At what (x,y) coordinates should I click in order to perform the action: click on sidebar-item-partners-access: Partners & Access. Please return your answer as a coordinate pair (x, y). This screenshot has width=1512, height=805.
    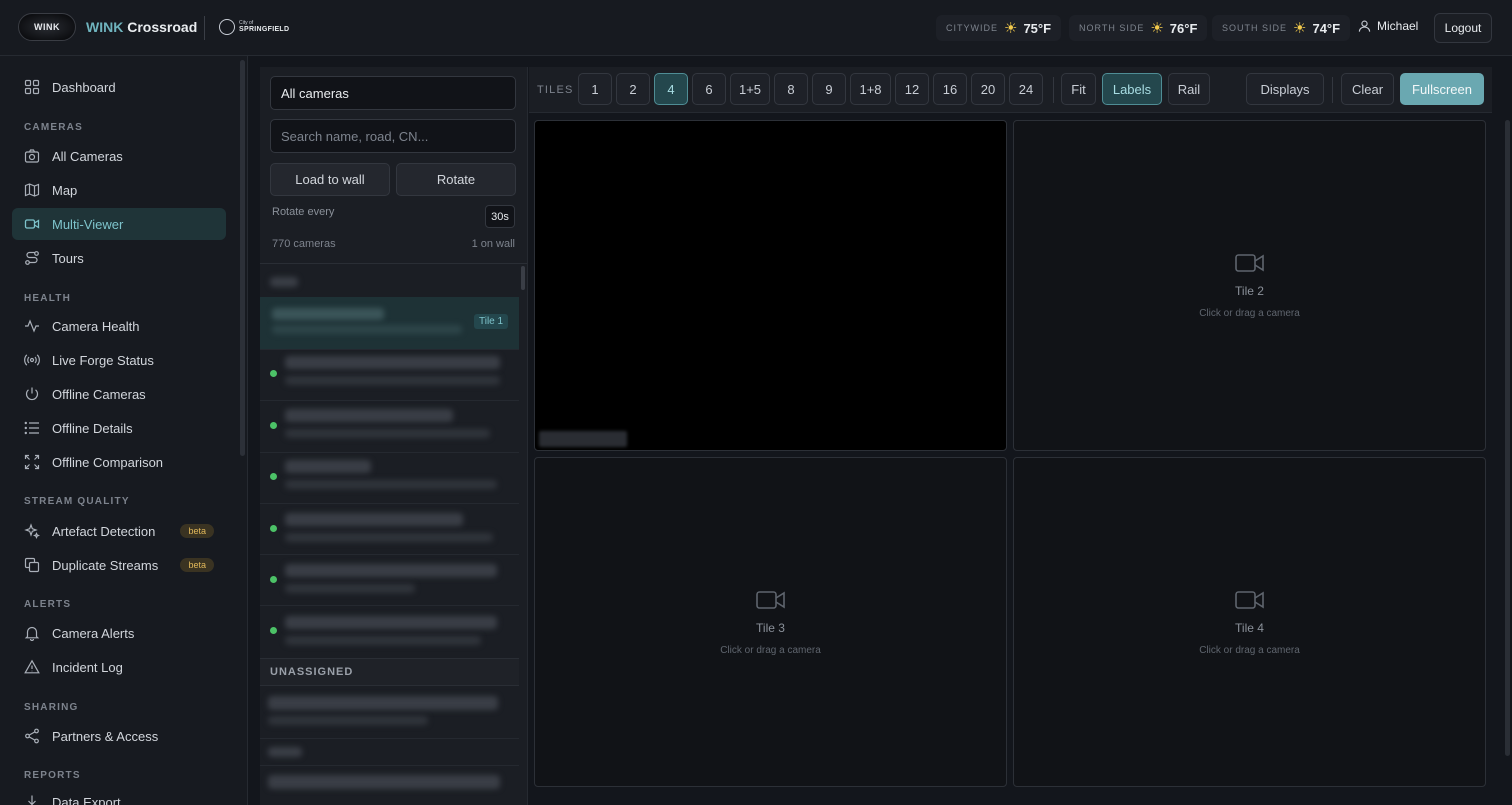
    Looking at the image, I should click on (119, 736).